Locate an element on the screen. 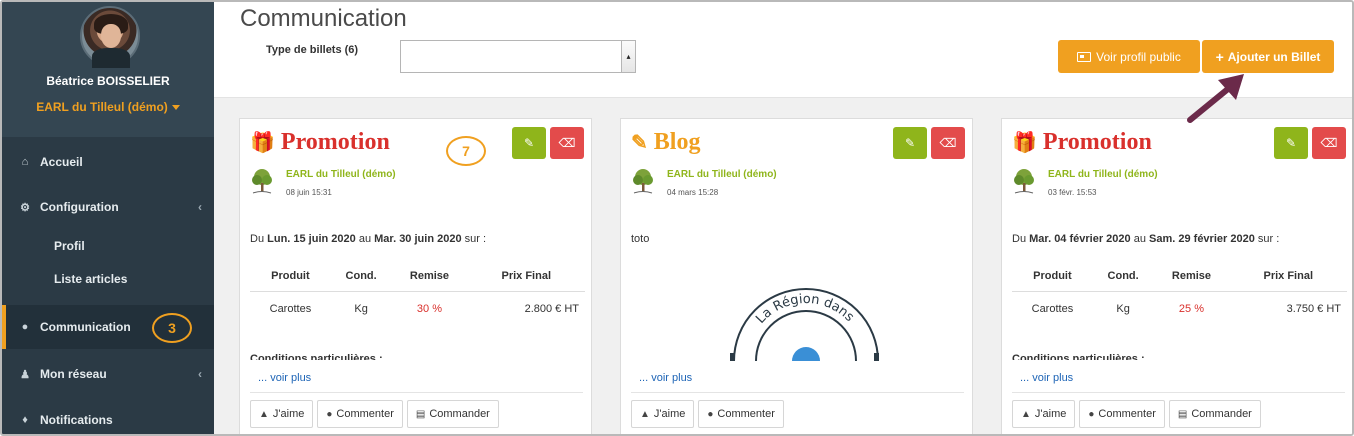 Image resolution: width=1354 pixels, height=436 pixels. final-price-cell: 2.800 € HT is located at coordinates (551, 308).